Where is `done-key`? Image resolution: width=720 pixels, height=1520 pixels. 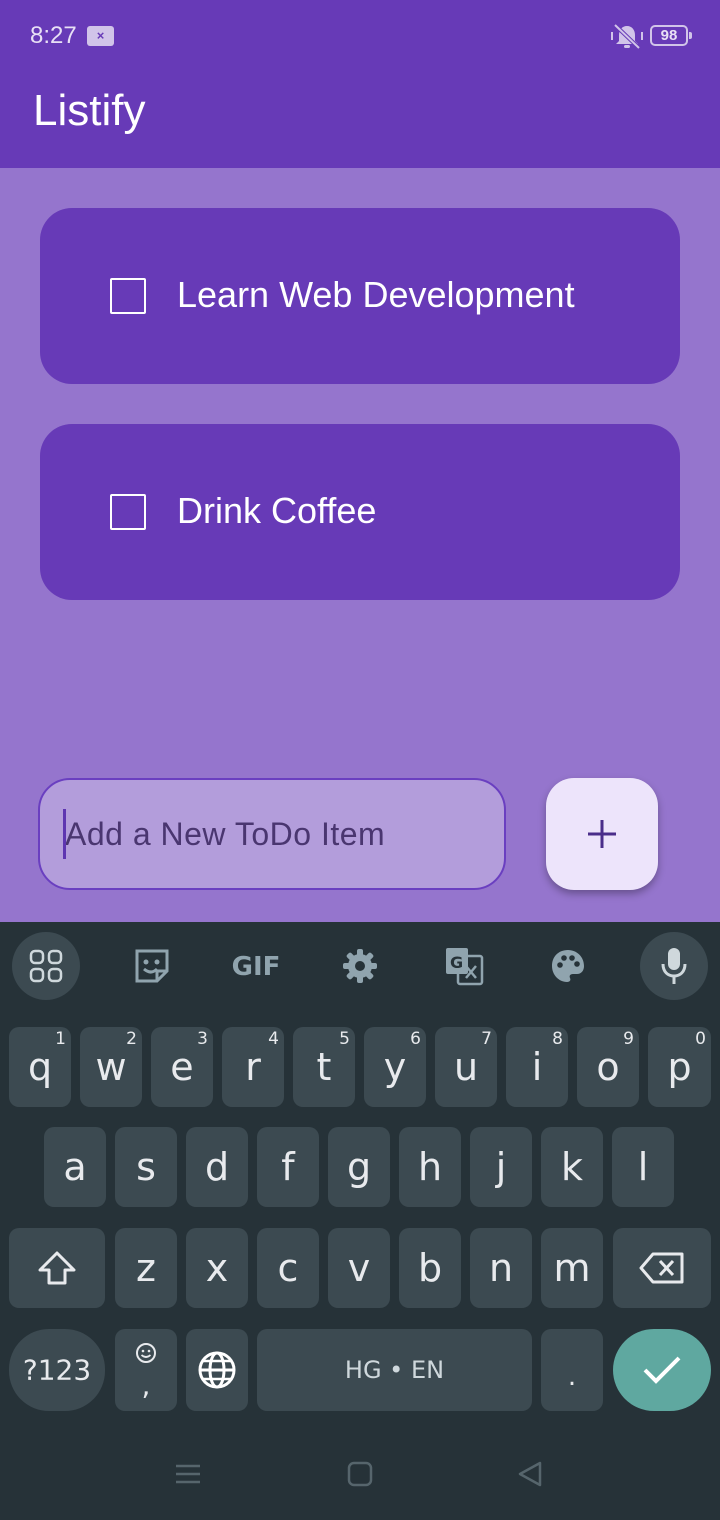
done-key is located at coordinates (662, 1370).